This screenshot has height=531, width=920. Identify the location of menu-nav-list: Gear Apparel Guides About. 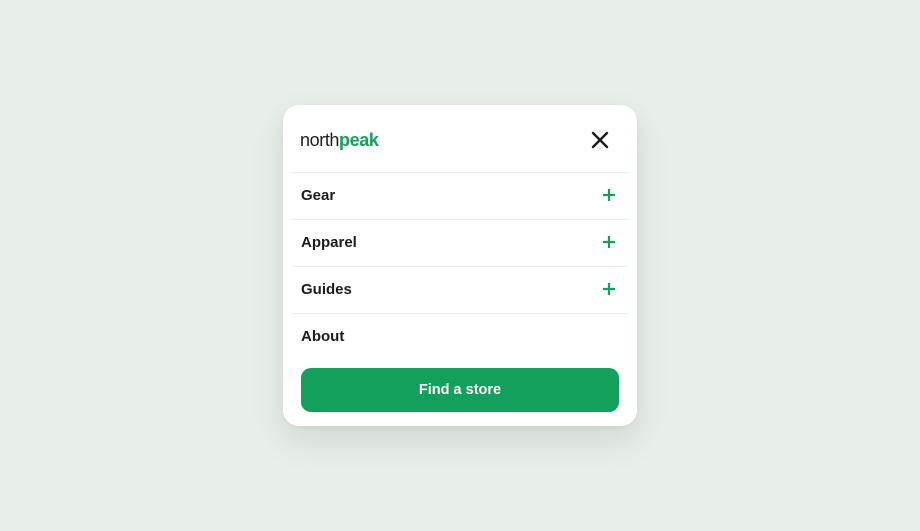
(460, 266).